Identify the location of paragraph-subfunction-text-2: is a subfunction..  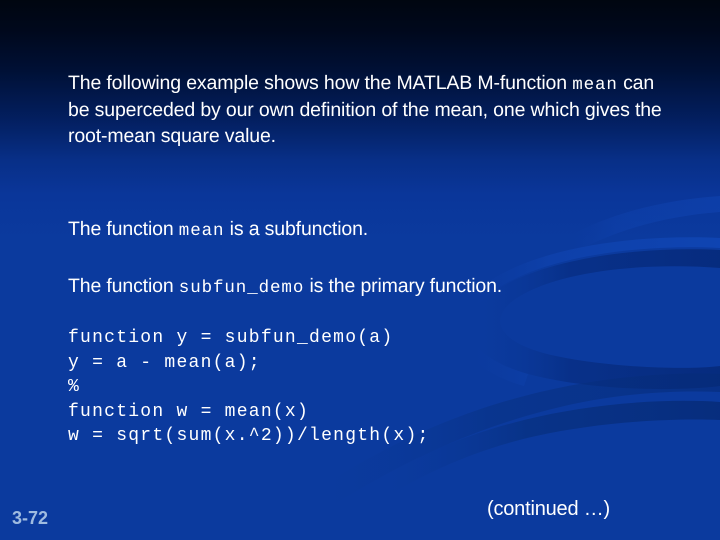
(296, 228).